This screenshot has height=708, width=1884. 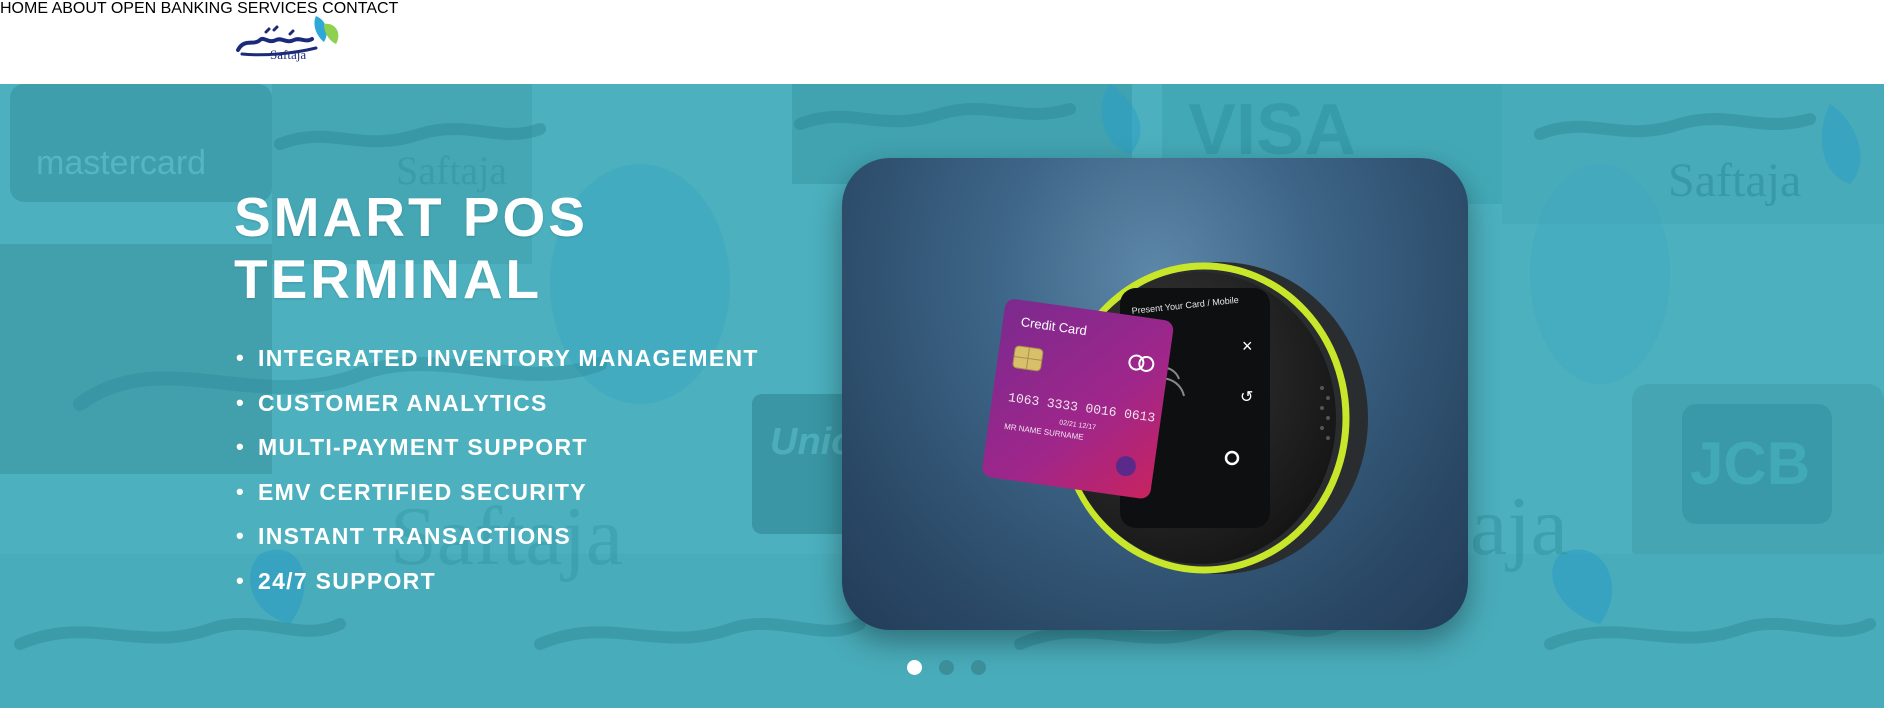 I want to click on feature-item: 24/7 SUPPORT, so click(x=497, y=581).